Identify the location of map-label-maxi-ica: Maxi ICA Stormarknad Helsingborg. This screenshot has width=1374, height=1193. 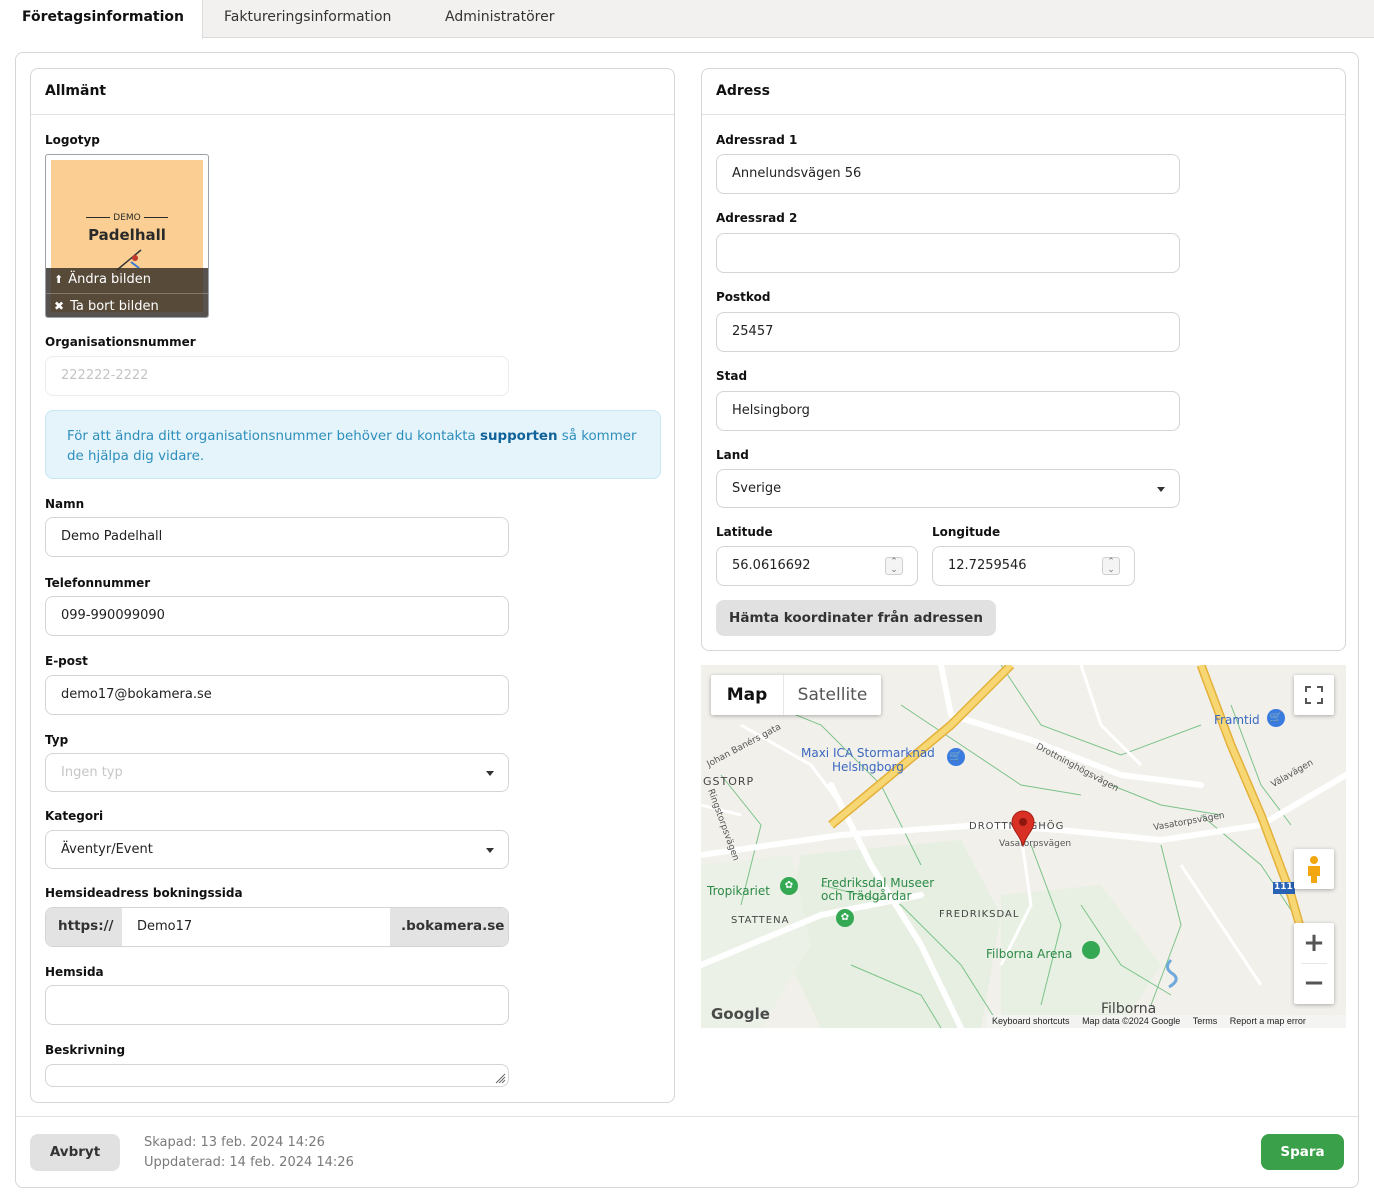
(868, 760).